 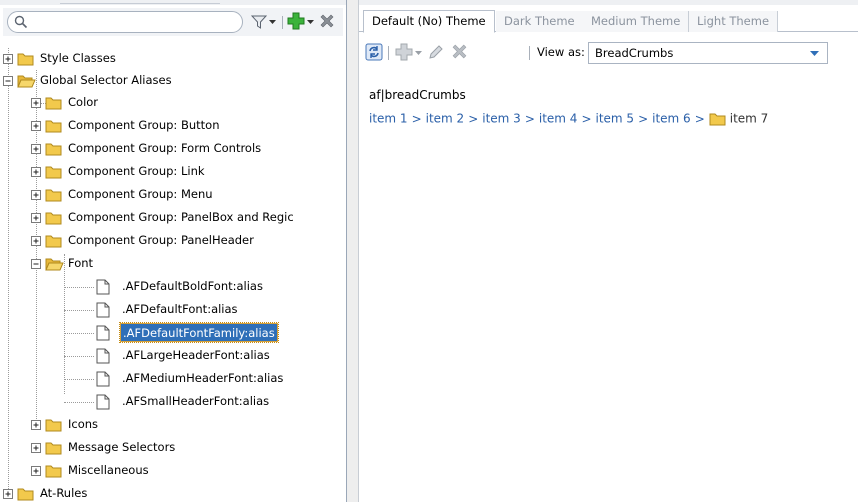 What do you see at coordinates (615, 119) in the screenshot?
I see `crumb-link: item 5` at bounding box center [615, 119].